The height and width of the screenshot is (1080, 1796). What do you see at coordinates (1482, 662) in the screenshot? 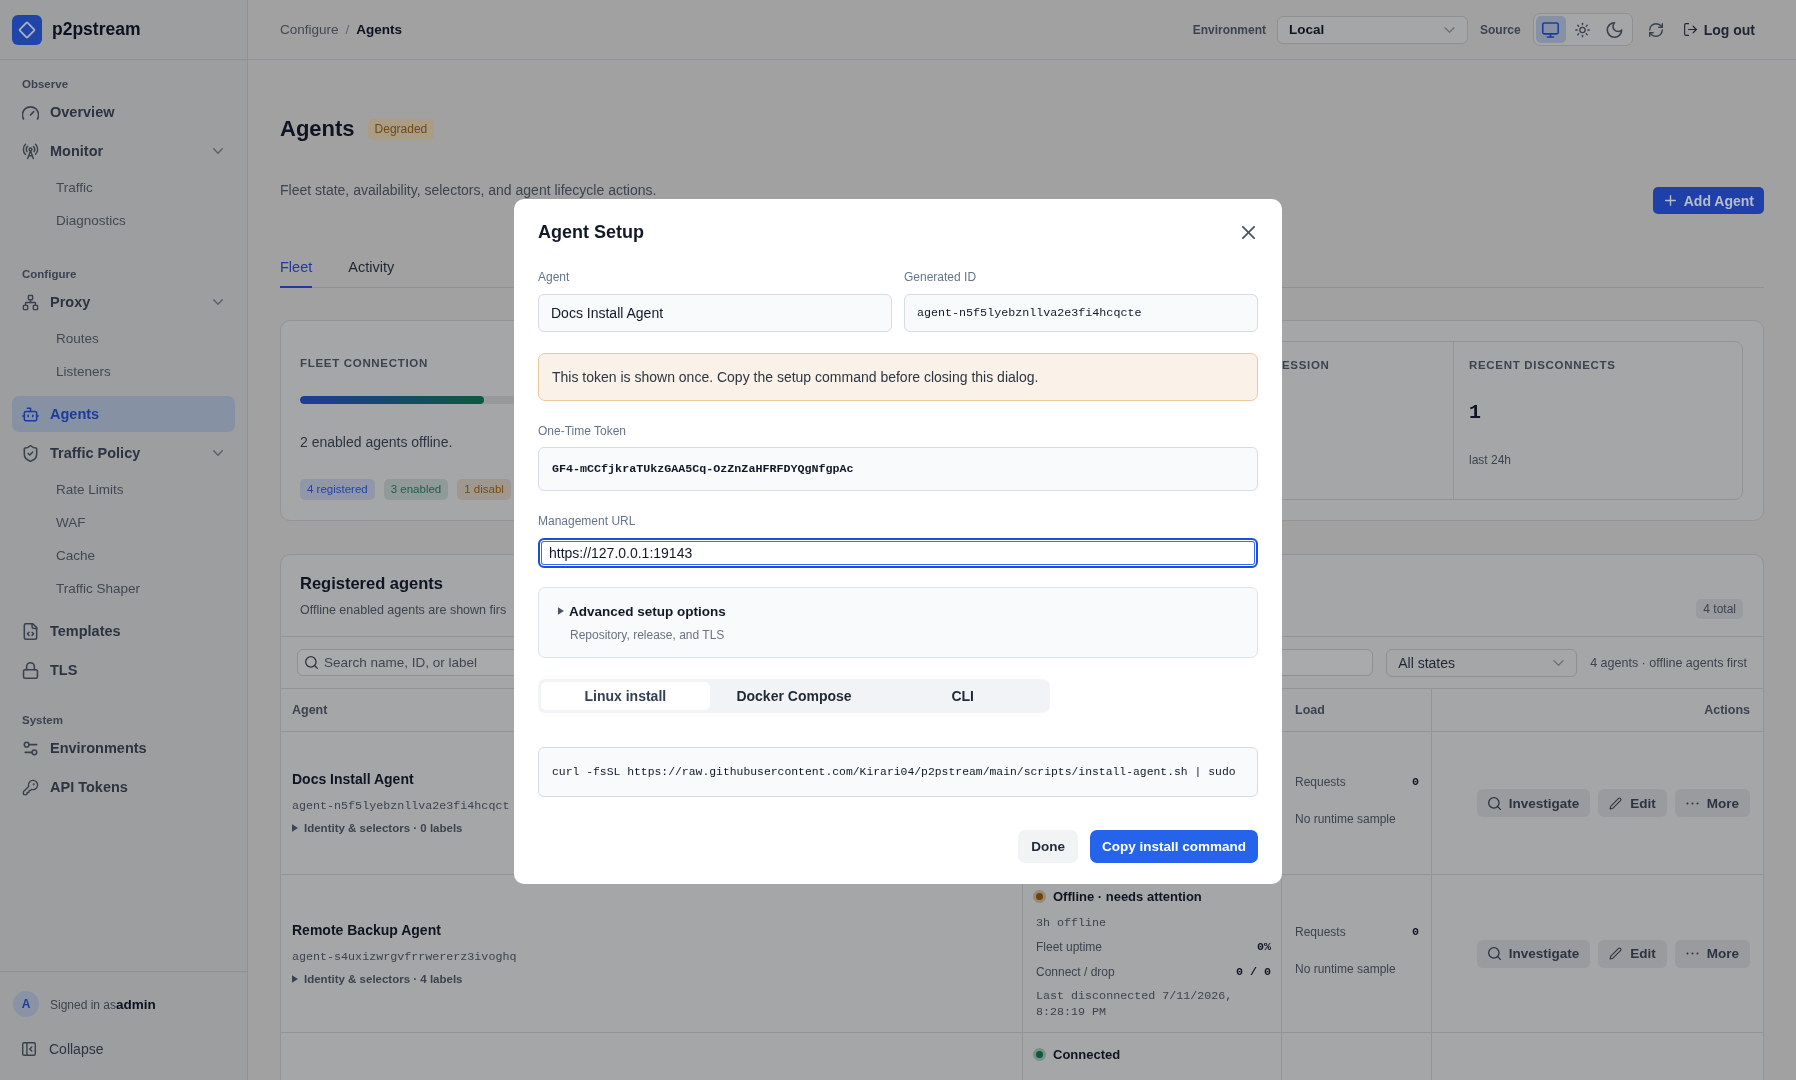
I see `state-select: All states` at bounding box center [1482, 662].